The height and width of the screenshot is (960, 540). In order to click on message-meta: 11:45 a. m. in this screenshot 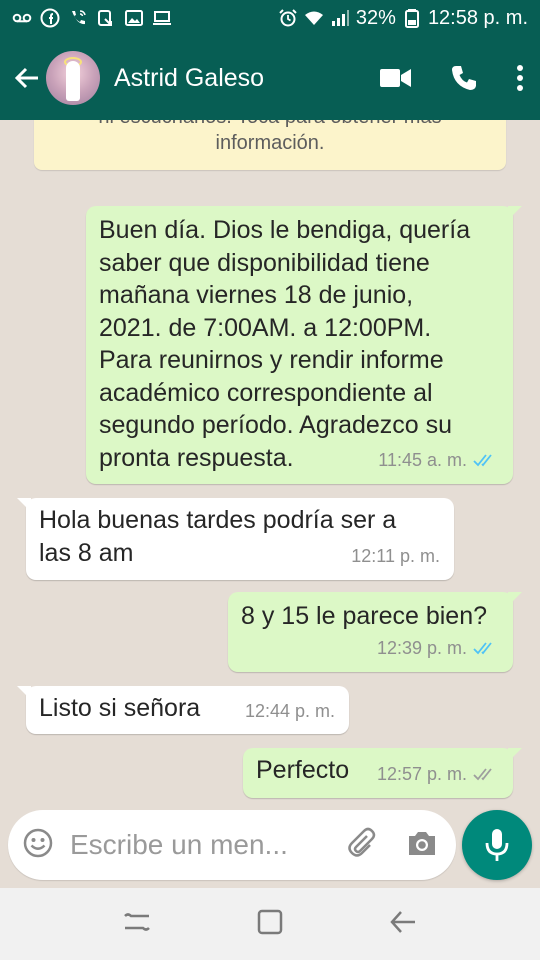, I will do `click(438, 460)`.